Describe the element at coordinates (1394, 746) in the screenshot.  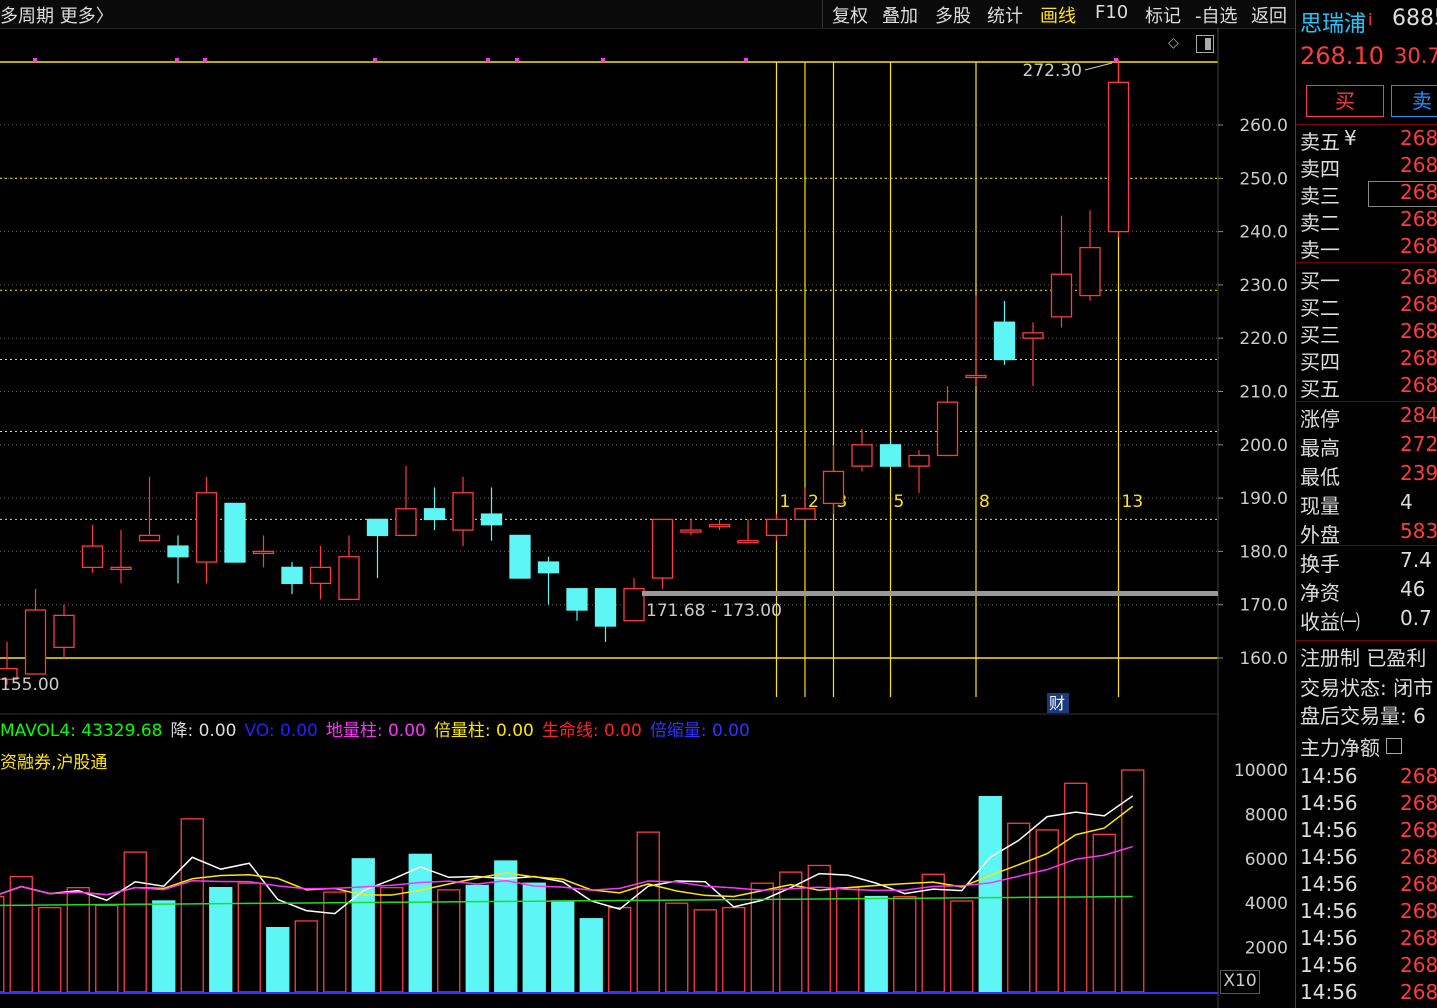
I see `list-icon` at that location.